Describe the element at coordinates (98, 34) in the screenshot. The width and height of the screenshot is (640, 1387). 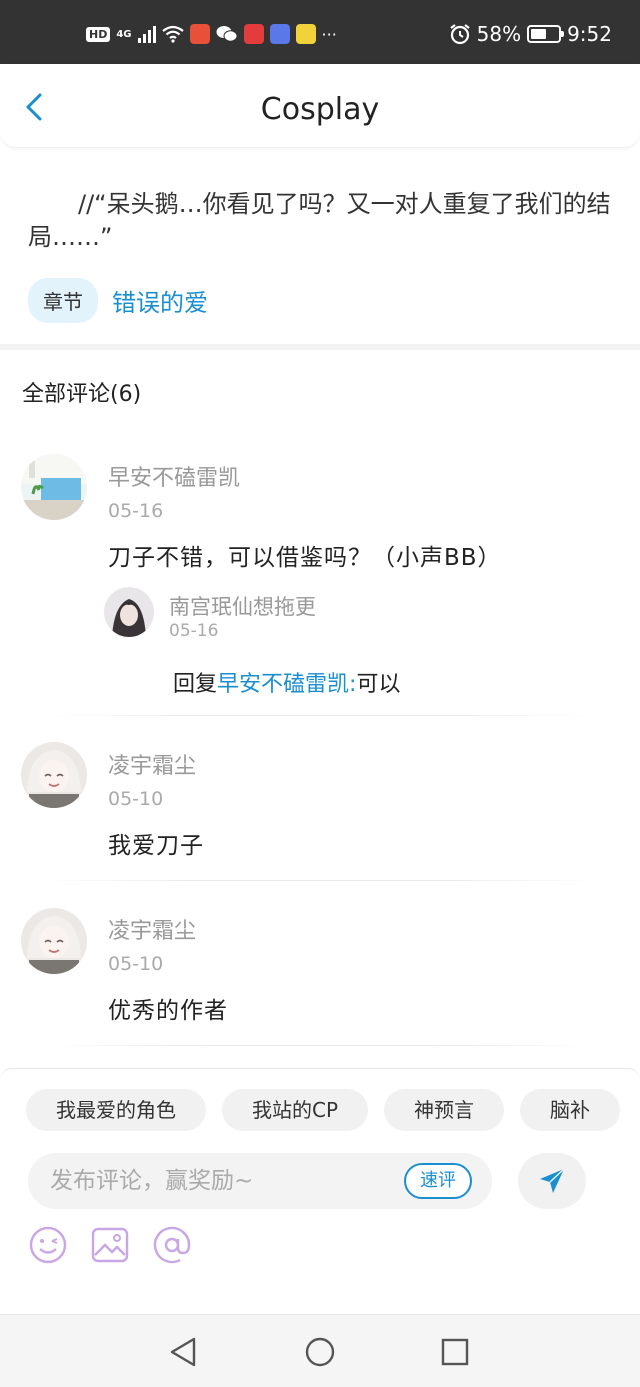
I see `hd-badge: HD` at that location.